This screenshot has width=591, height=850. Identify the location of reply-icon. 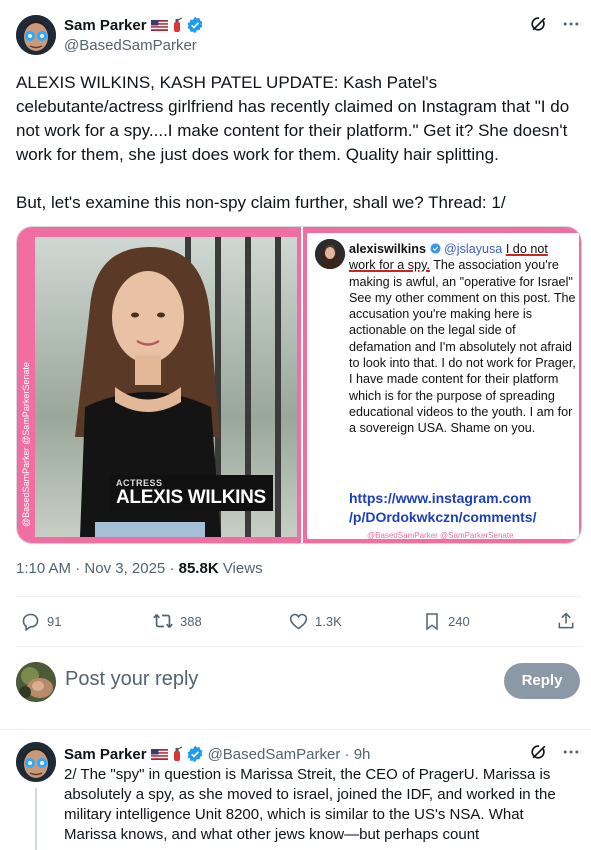
(30, 622).